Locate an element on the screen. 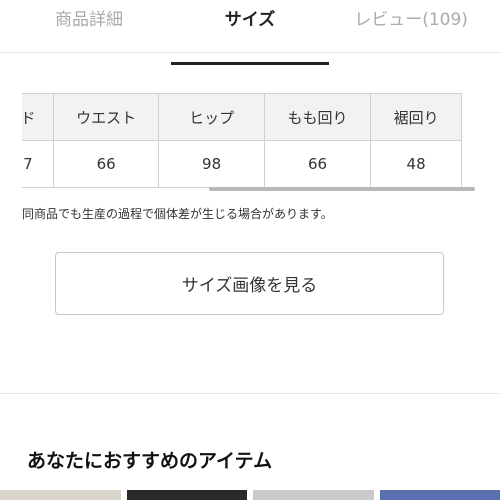 This screenshot has height=500, width=500. tab-bar: 商品詳細 サイズ レビュー(109) is located at coordinates (250, 32).